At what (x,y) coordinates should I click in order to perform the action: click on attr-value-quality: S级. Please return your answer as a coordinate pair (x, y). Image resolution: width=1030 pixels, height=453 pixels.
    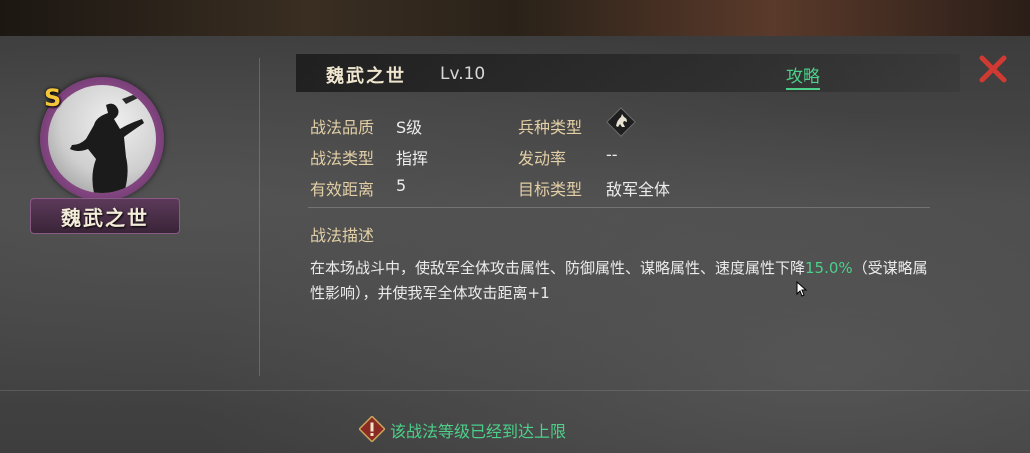
    Looking at the image, I should click on (409, 127).